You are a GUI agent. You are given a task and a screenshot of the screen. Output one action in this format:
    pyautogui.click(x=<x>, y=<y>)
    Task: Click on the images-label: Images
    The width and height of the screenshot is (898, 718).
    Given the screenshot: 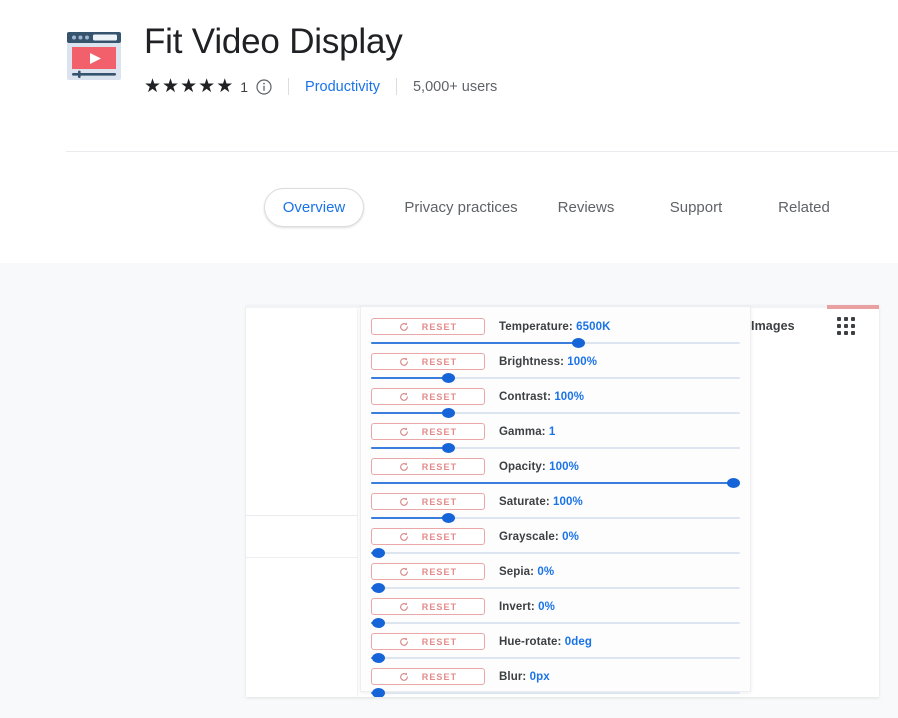 What is the action you would take?
    pyautogui.click(x=773, y=326)
    